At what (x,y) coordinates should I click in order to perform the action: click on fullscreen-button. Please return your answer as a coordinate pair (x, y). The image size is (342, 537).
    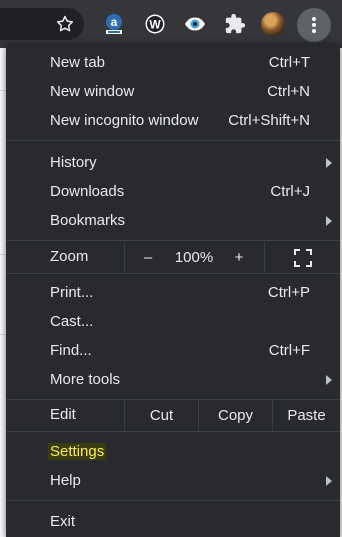
    Looking at the image, I should click on (302, 257).